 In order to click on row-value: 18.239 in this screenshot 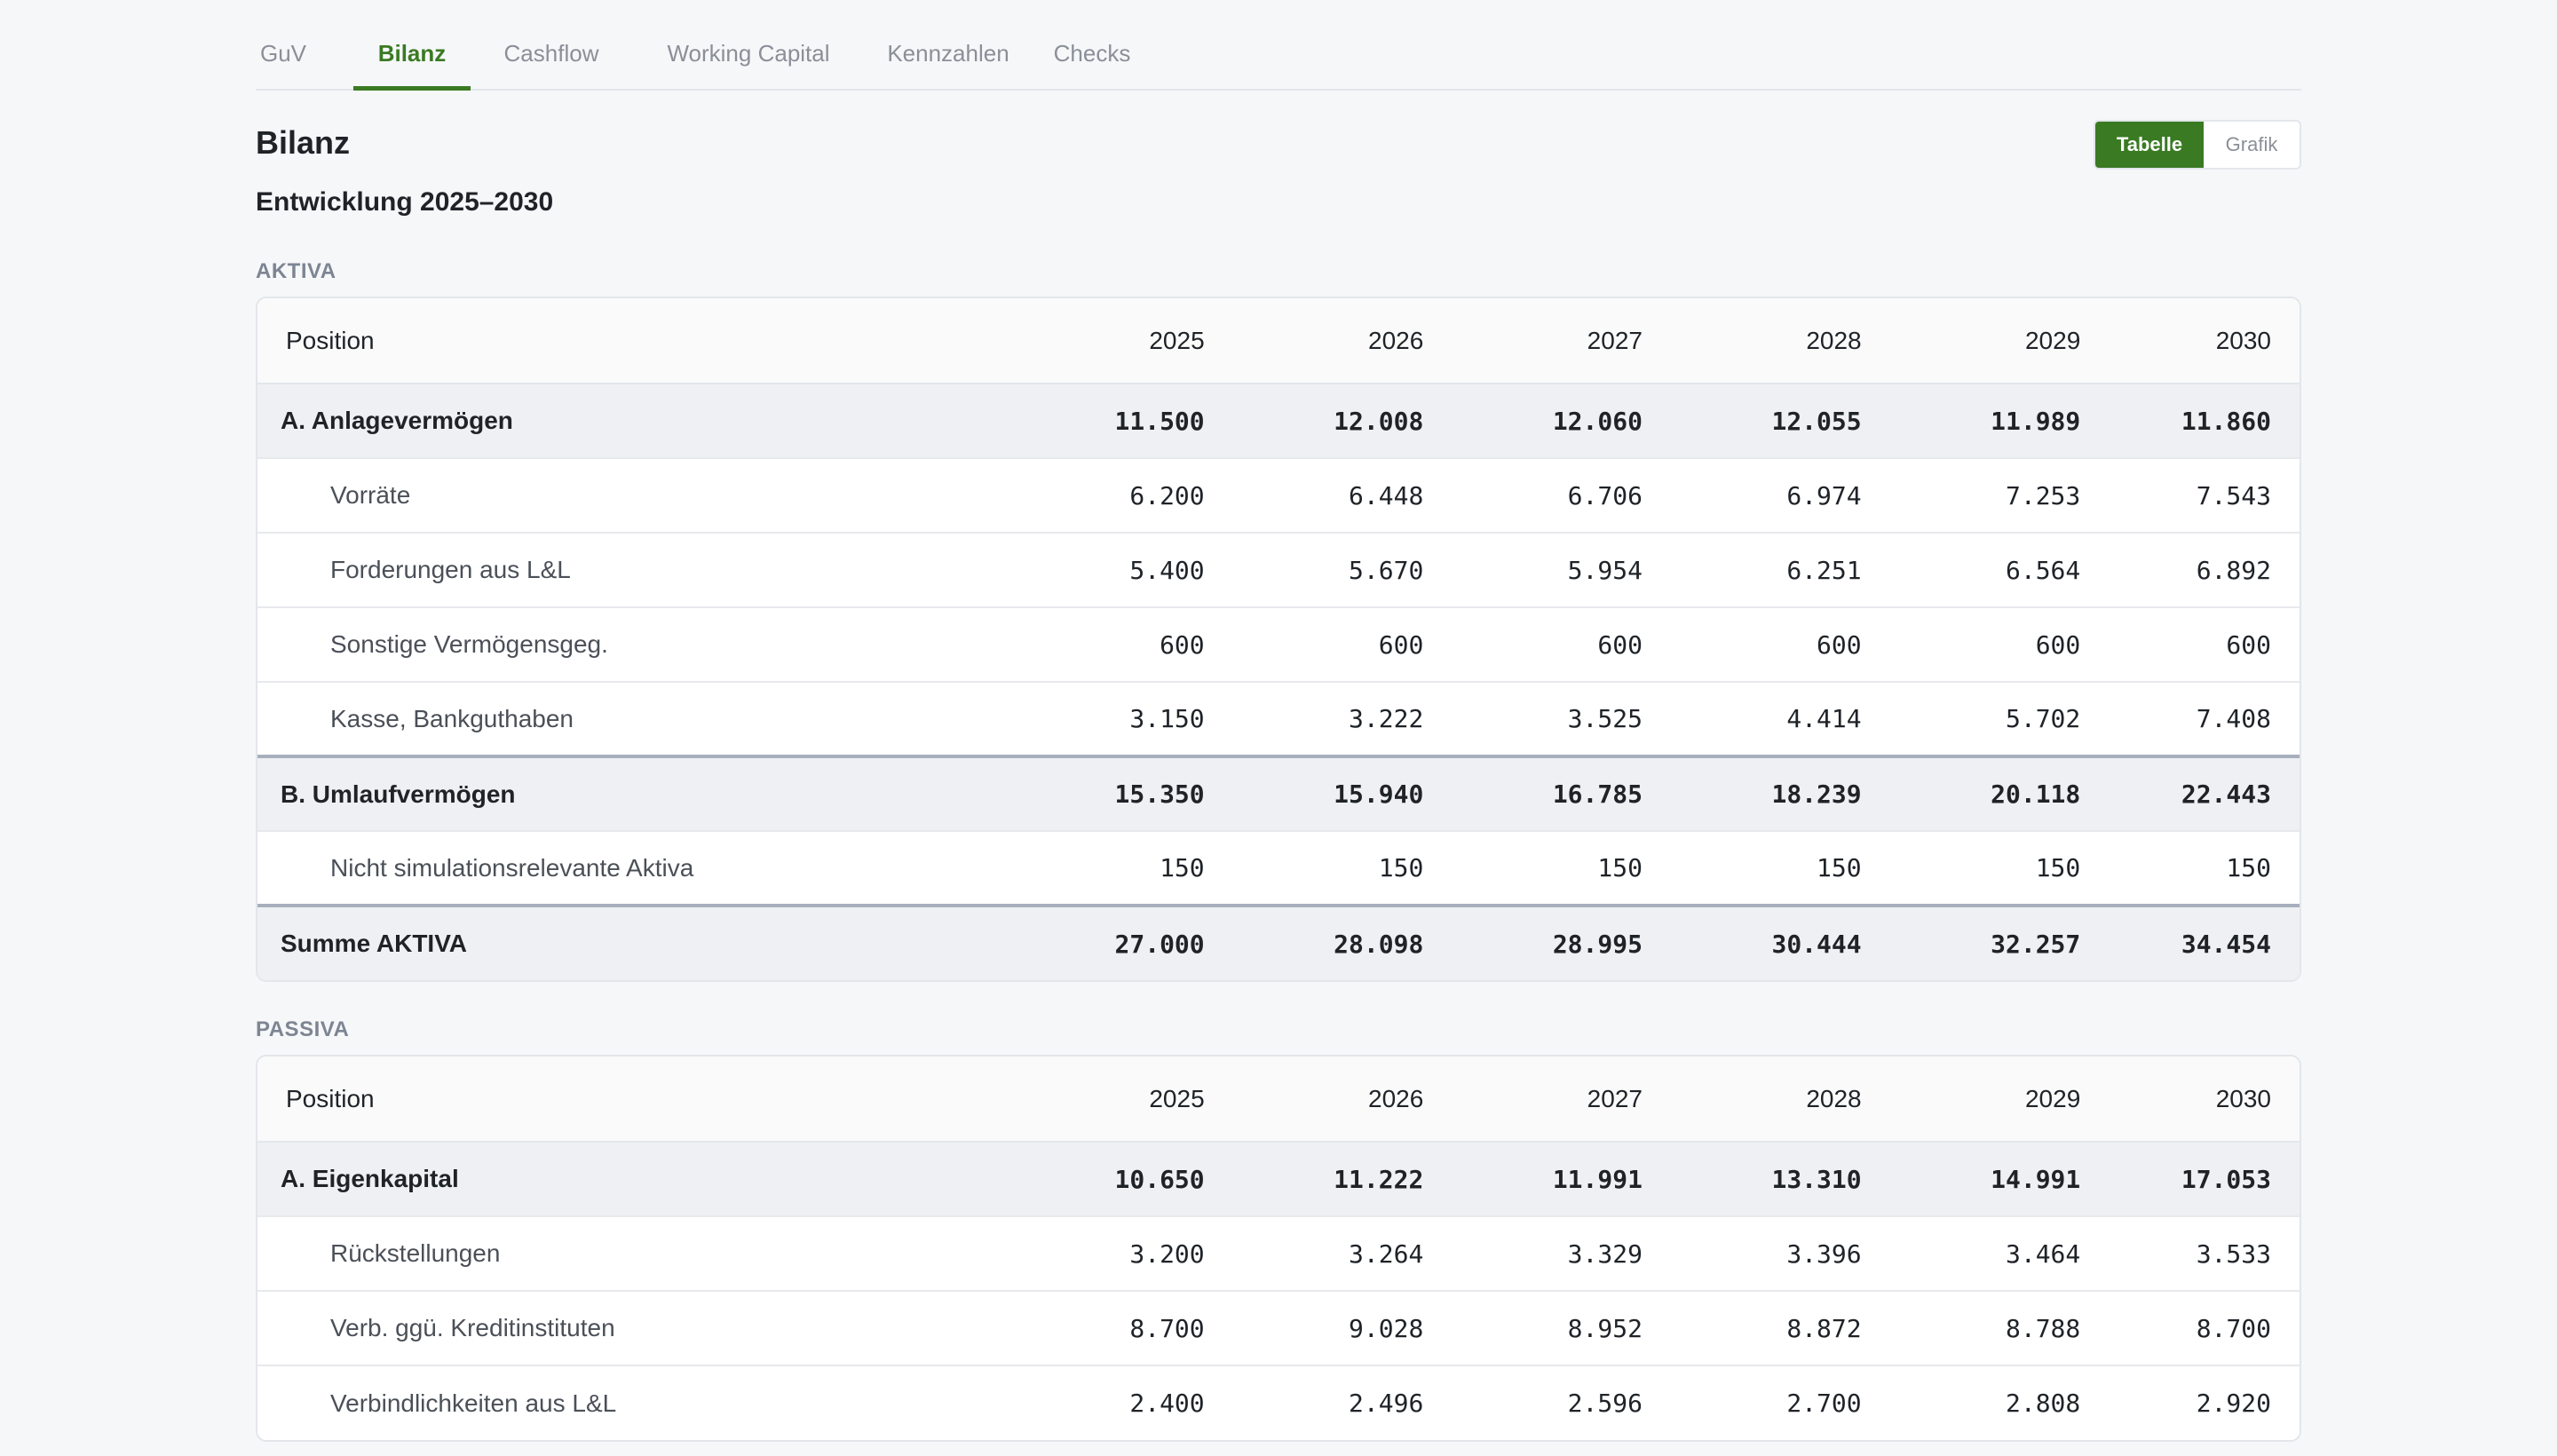, I will do `click(1752, 793)`.